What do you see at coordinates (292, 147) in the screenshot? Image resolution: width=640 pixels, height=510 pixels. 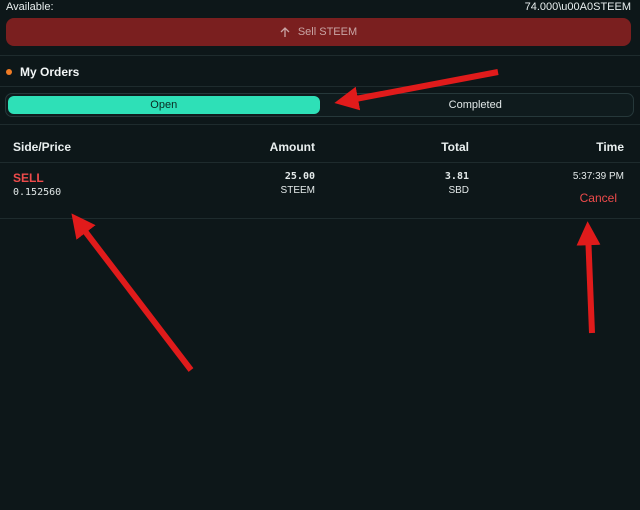 I see `column-amount: Amount` at bounding box center [292, 147].